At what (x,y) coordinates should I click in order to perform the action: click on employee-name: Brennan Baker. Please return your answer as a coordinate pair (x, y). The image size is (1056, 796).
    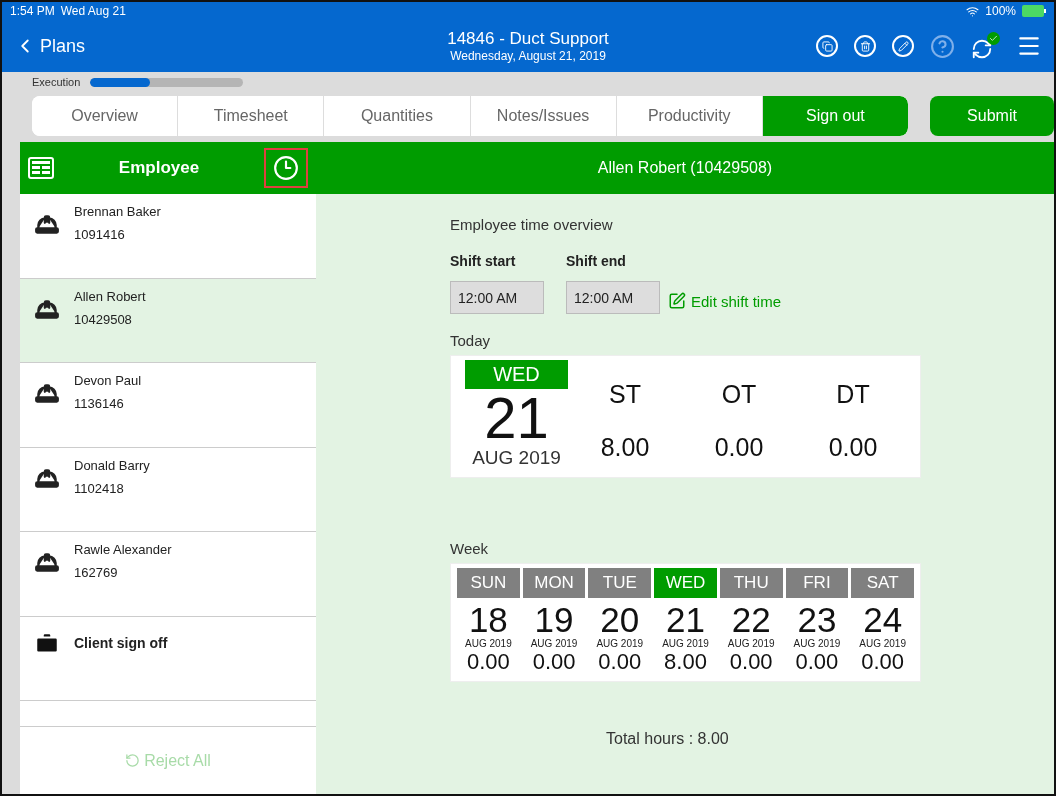
    Looking at the image, I should click on (117, 211).